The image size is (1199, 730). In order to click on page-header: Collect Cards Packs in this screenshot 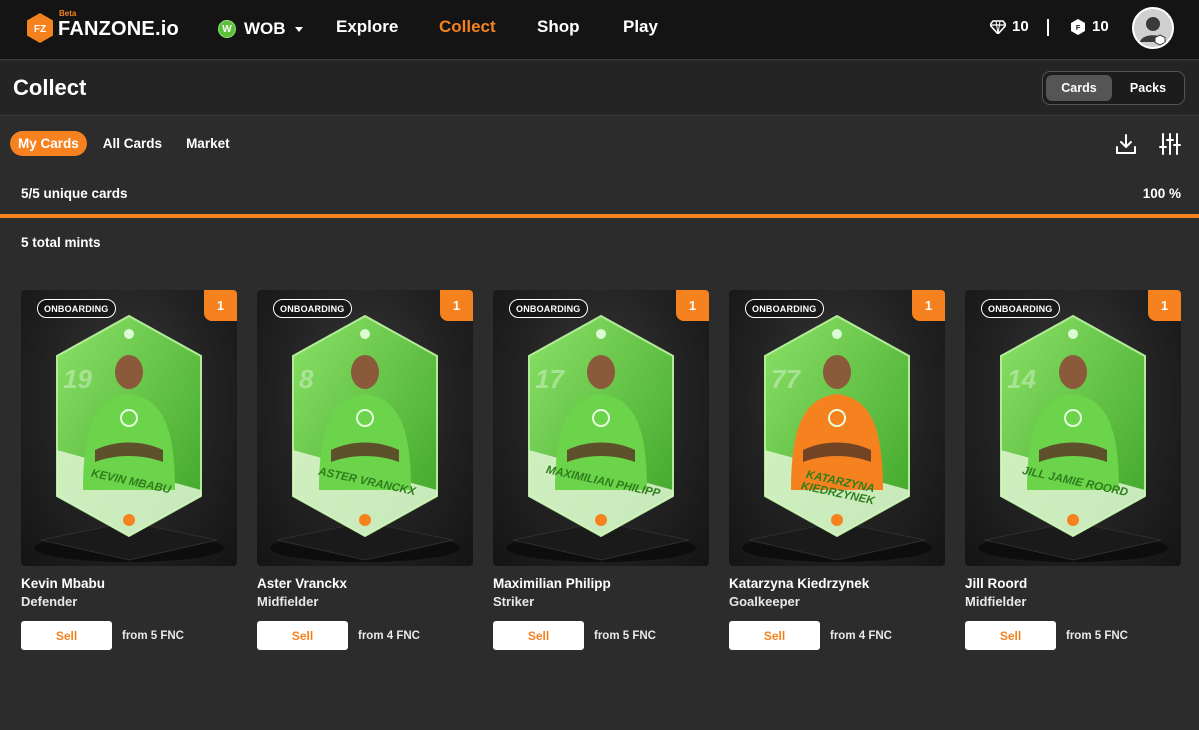, I will do `click(599, 88)`.